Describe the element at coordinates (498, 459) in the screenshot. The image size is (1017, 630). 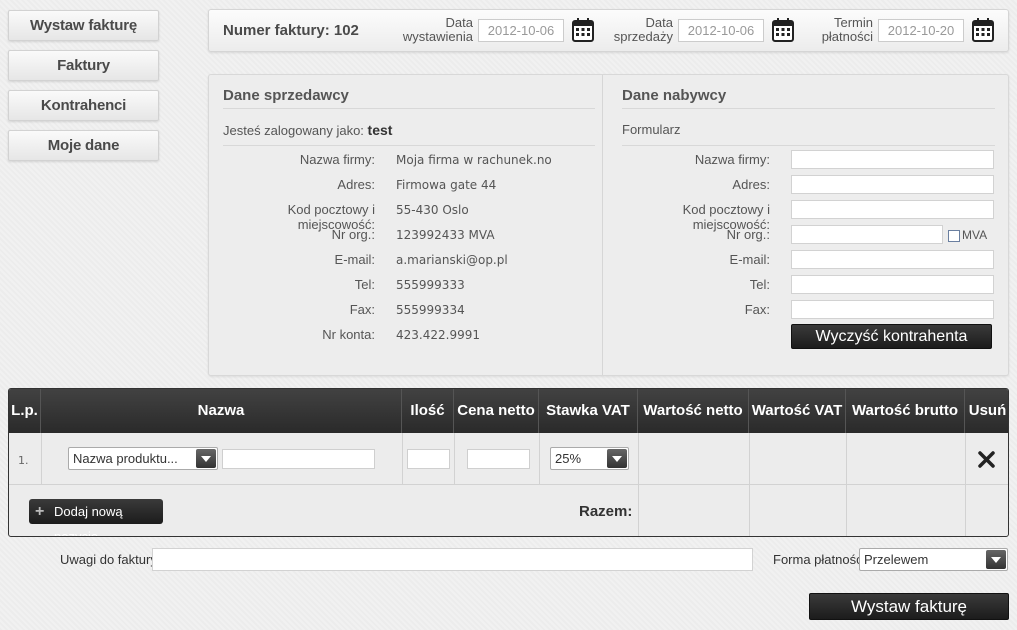
I see `net-price-input` at that location.